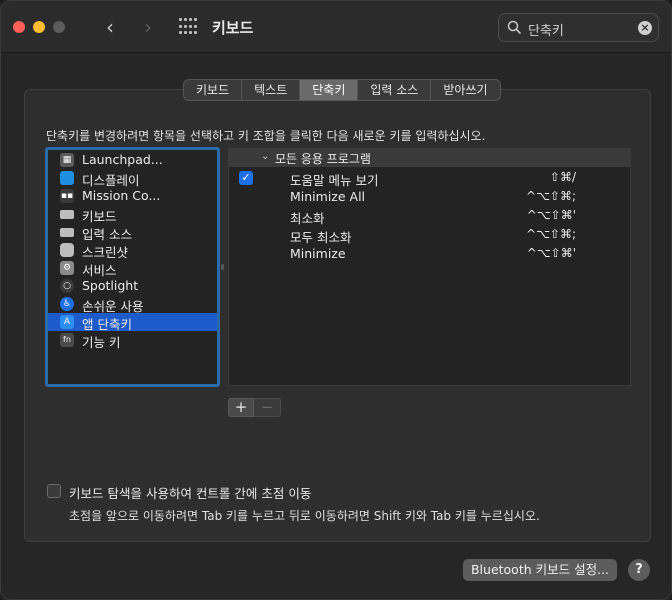  What do you see at coordinates (465, 90) in the screenshot?
I see `tab-dictation: 받아쓰기` at bounding box center [465, 90].